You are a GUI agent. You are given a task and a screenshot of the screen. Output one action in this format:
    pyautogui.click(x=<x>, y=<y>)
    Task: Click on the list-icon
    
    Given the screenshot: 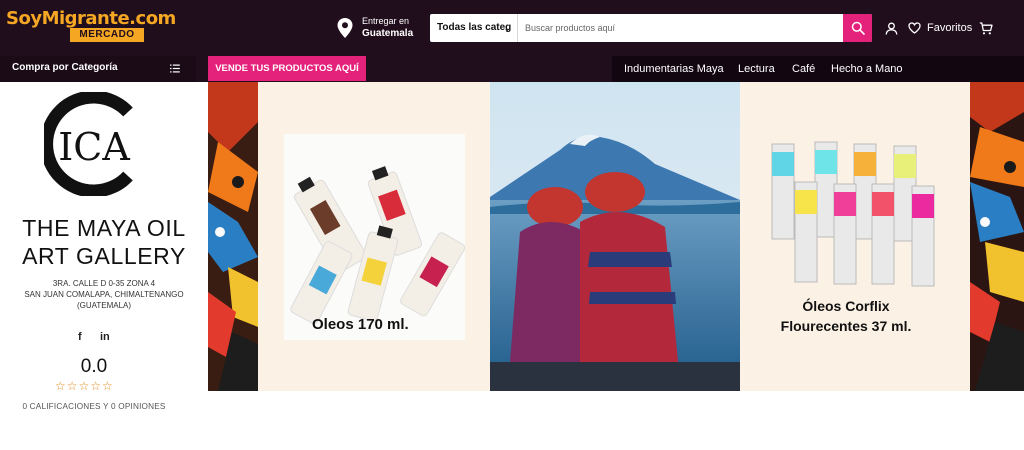 What is the action you would take?
    pyautogui.click(x=175, y=68)
    